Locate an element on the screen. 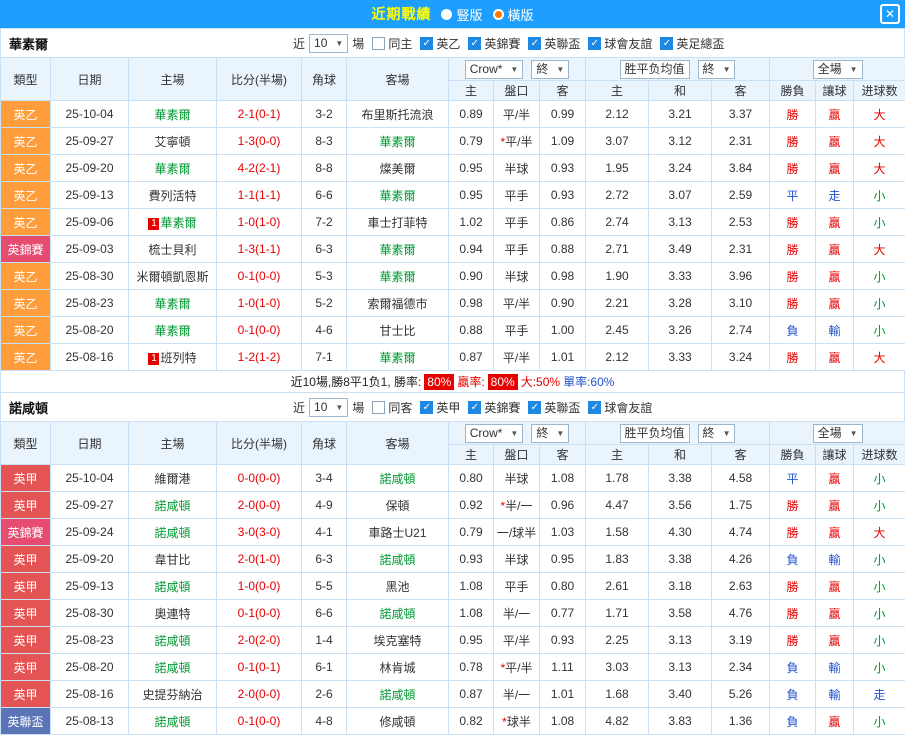 Image resolution: width=905 pixels, height=755 pixels. checkbox-label: 英足總盃 is located at coordinates (700, 43).